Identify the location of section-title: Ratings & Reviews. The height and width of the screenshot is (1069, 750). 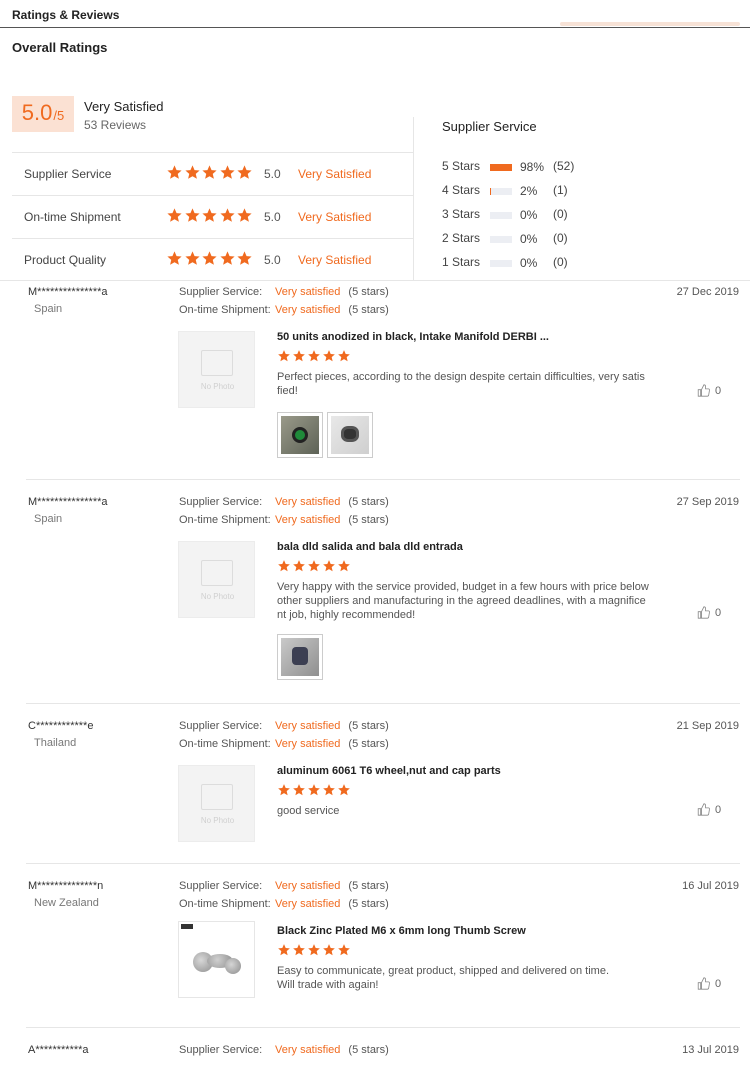
(66, 15).